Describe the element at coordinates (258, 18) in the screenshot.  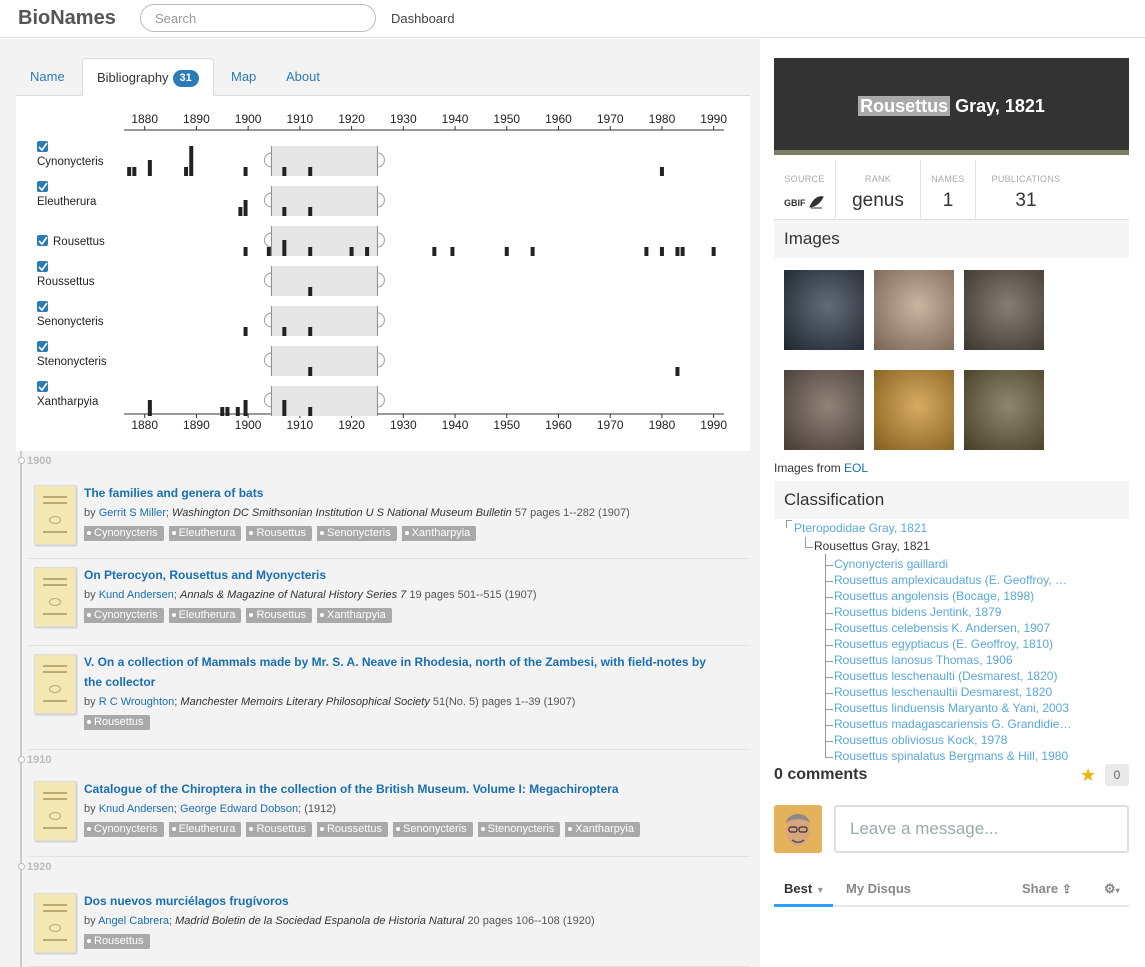
I see `search-input` at that location.